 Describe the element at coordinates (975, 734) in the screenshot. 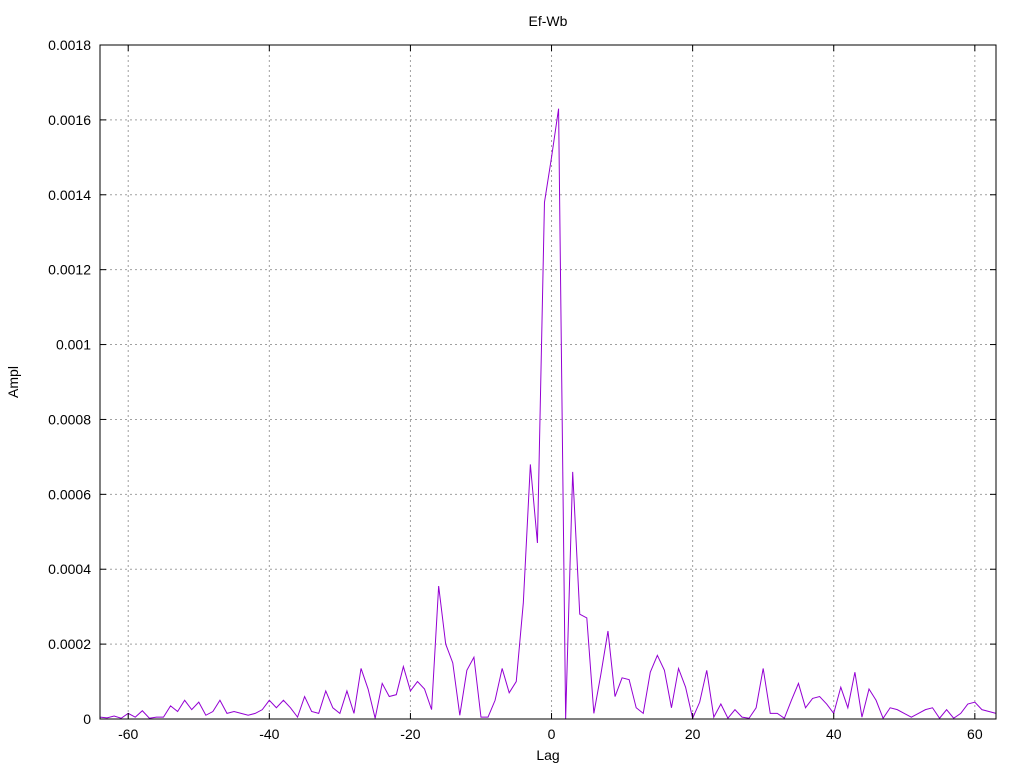

I see `x-tick-label: 60` at that location.